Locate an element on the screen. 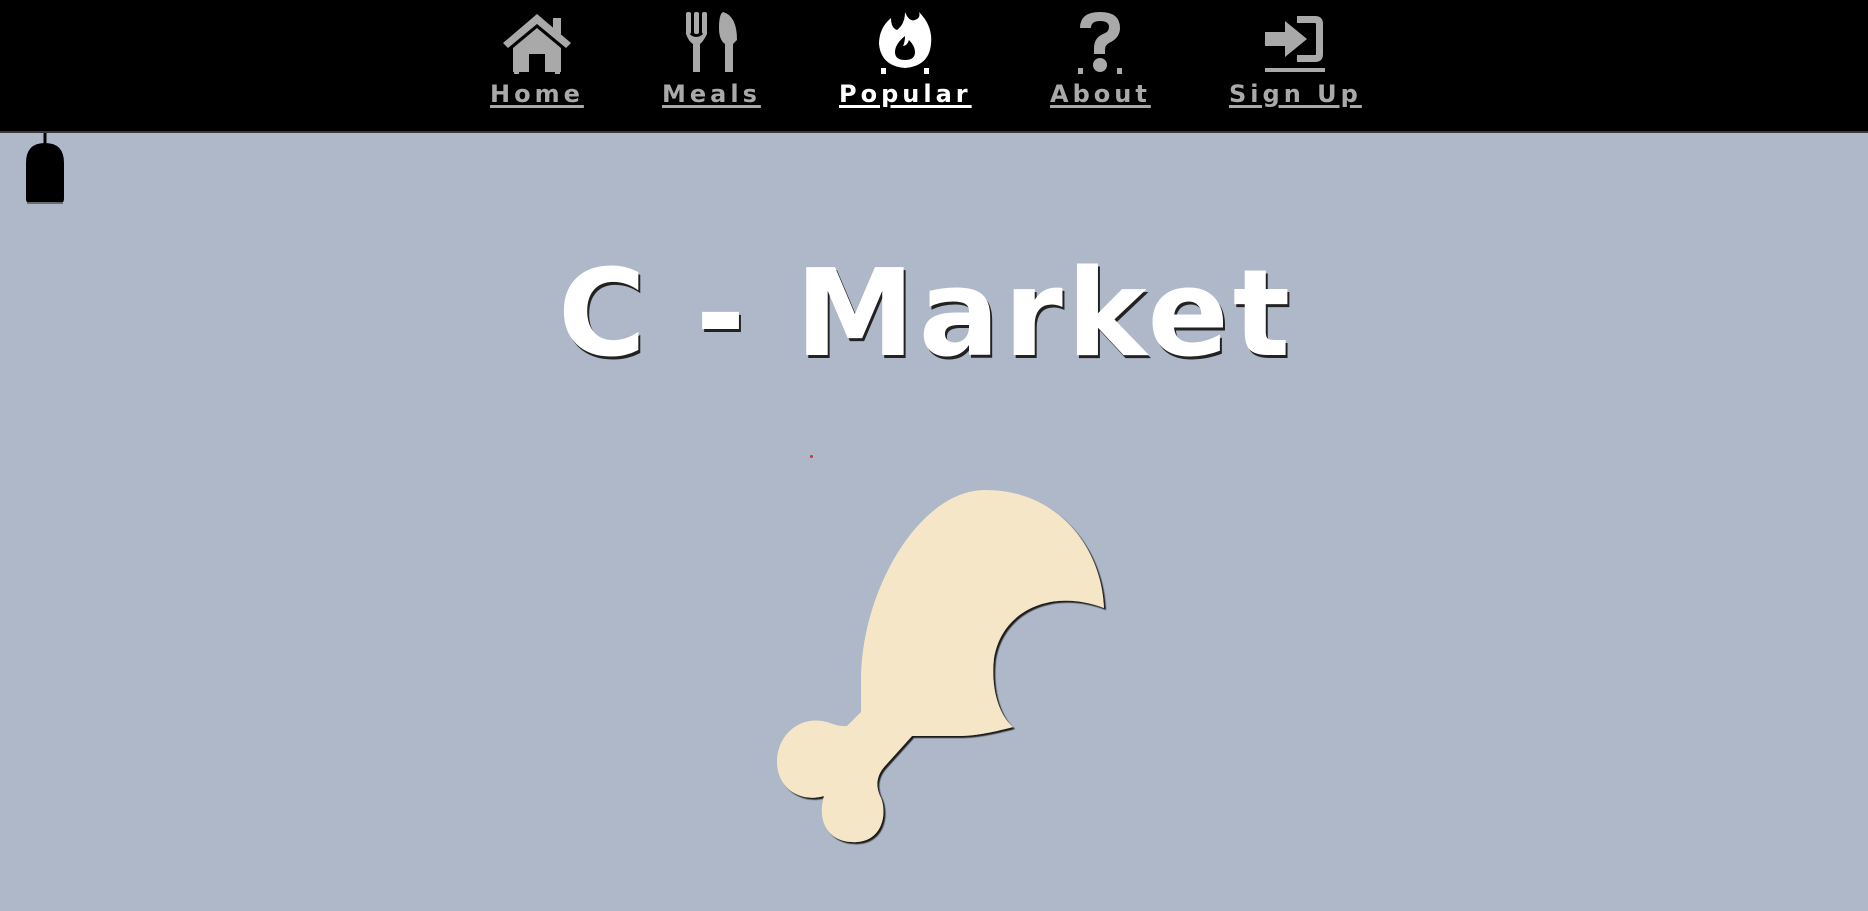  nav-about-link: About is located at coordinates (1100, 59).